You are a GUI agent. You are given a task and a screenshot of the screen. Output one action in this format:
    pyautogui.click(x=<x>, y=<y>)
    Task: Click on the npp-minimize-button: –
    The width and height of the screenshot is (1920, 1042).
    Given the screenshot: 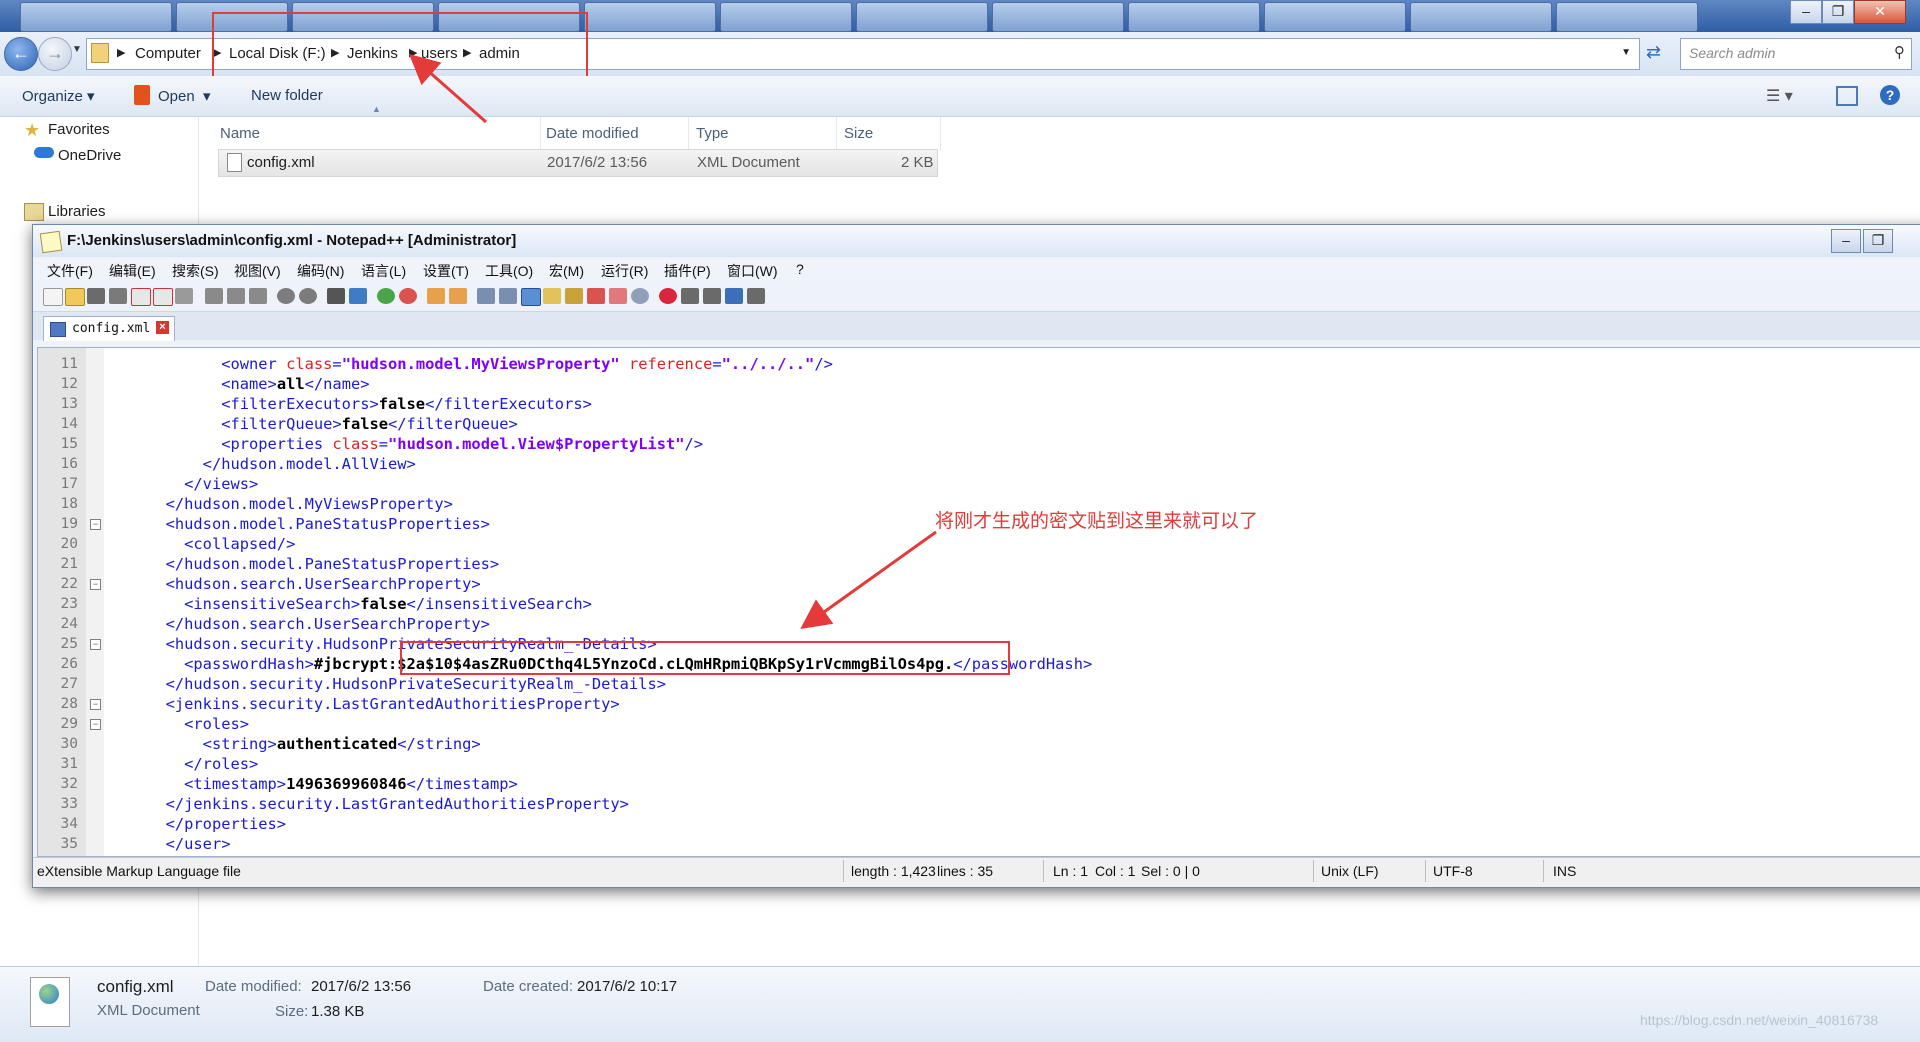 What is the action you would take?
    pyautogui.click(x=1846, y=241)
    